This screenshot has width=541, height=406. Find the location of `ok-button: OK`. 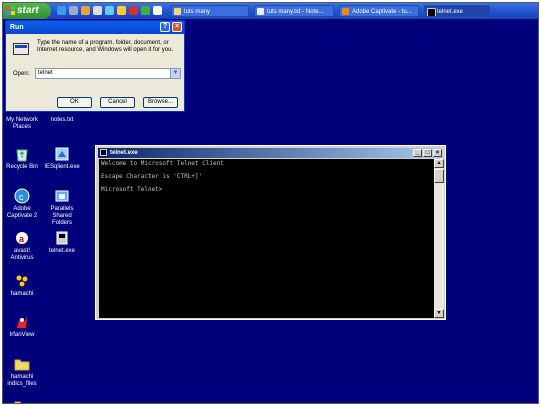

ok-button: OK is located at coordinates (74, 102).